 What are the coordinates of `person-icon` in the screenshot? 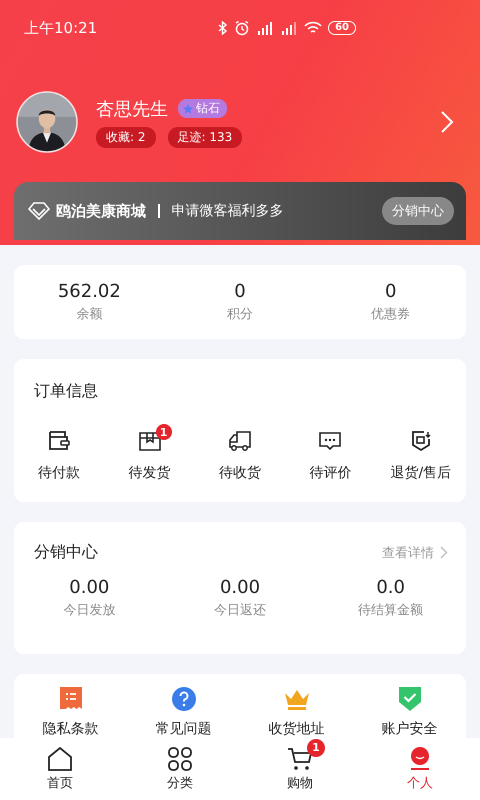 It's located at (420, 758).